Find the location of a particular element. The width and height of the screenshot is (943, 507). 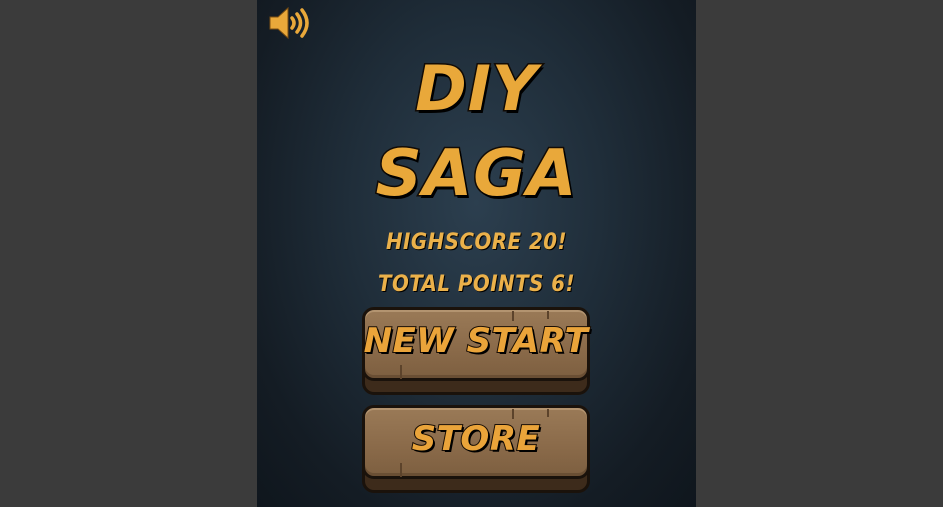

highscore-text: HIGHSCORE 20! is located at coordinates (476, 242).